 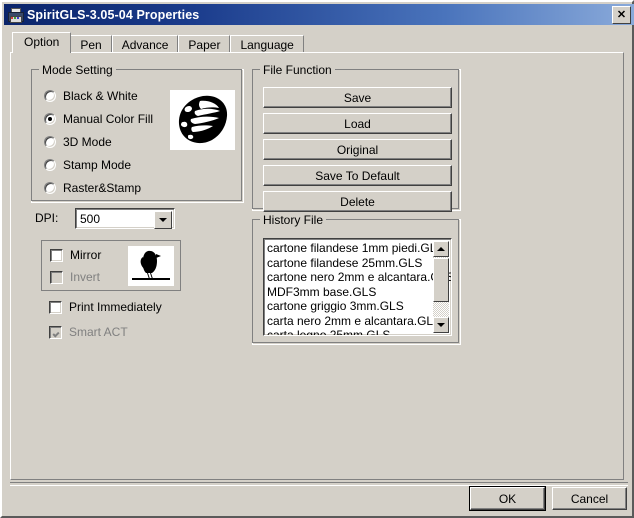 I want to click on dpi-value: 500, so click(x=90, y=218).